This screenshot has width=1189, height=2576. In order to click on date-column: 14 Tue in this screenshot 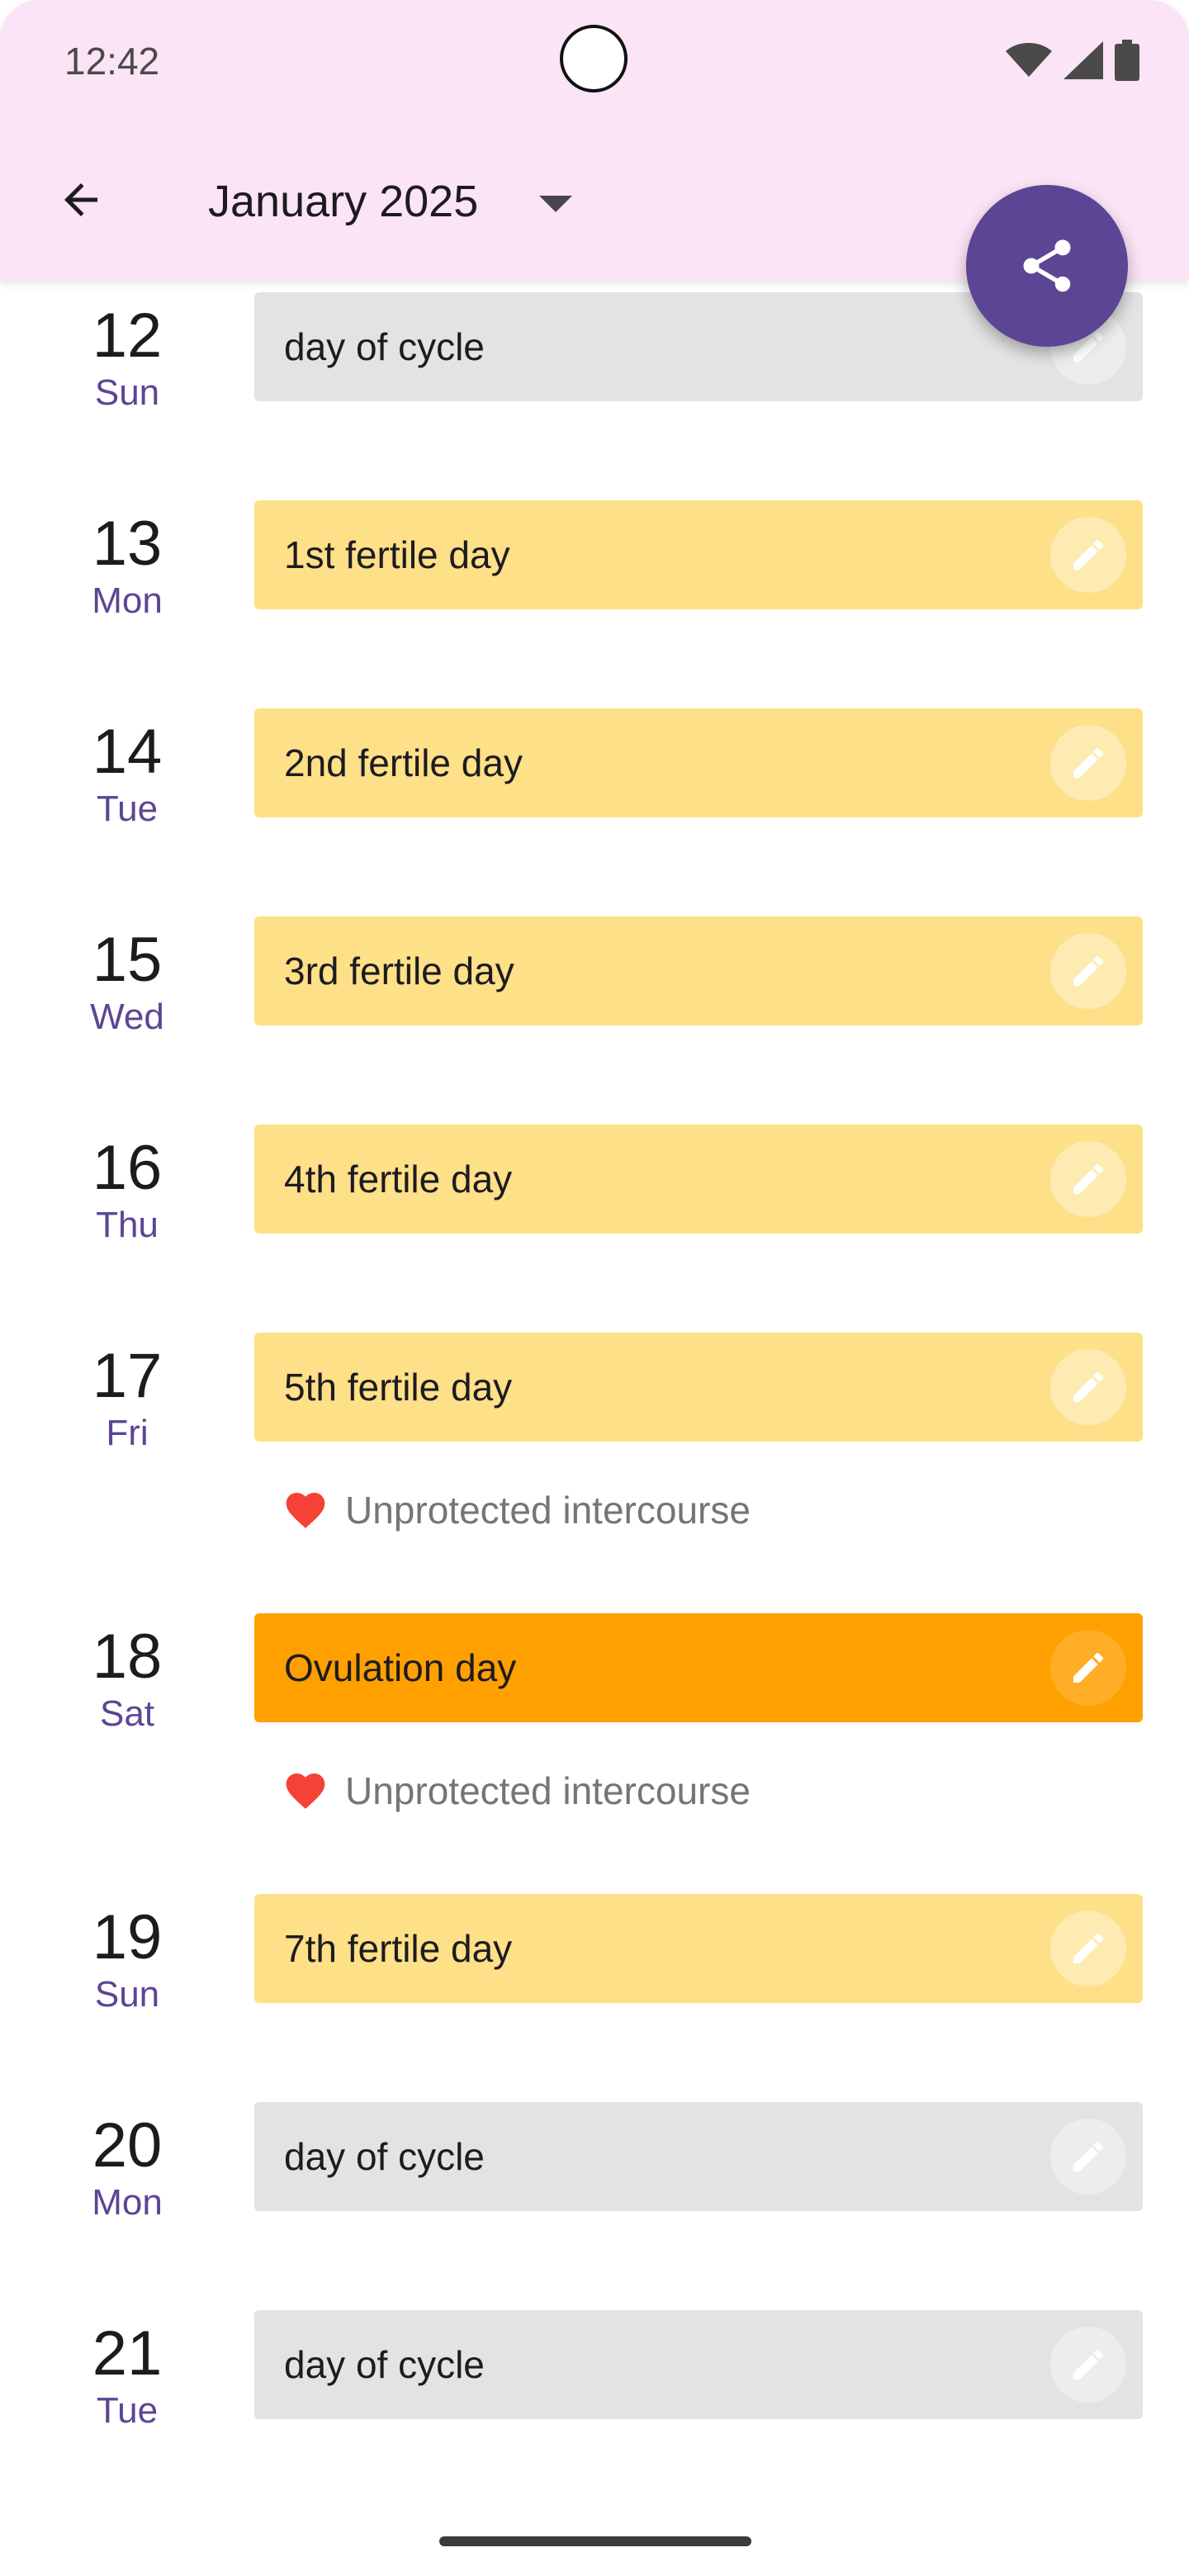, I will do `click(127, 773)`.